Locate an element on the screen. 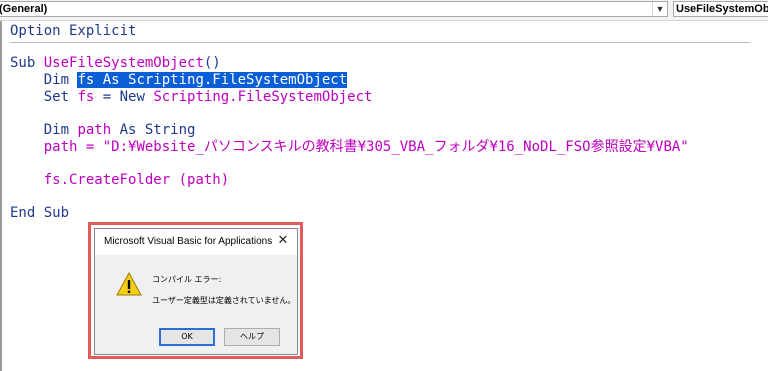  code-line-set-fs: Set fs = New Scripting.FileSystemObject is located at coordinates (191, 97).